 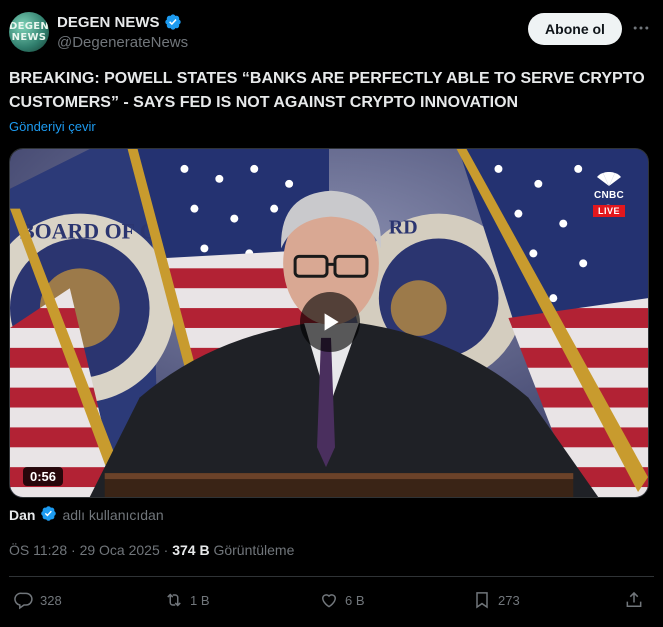 I want to click on video-source-attribution: Dan adlı kullanıcıdan, so click(x=86, y=515).